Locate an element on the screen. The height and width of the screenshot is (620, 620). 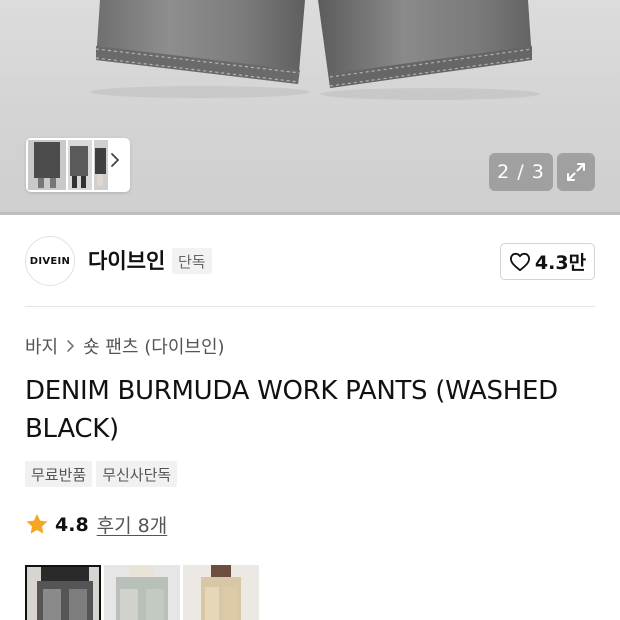
brand-logo-text: DIVEIN is located at coordinates (50, 261).